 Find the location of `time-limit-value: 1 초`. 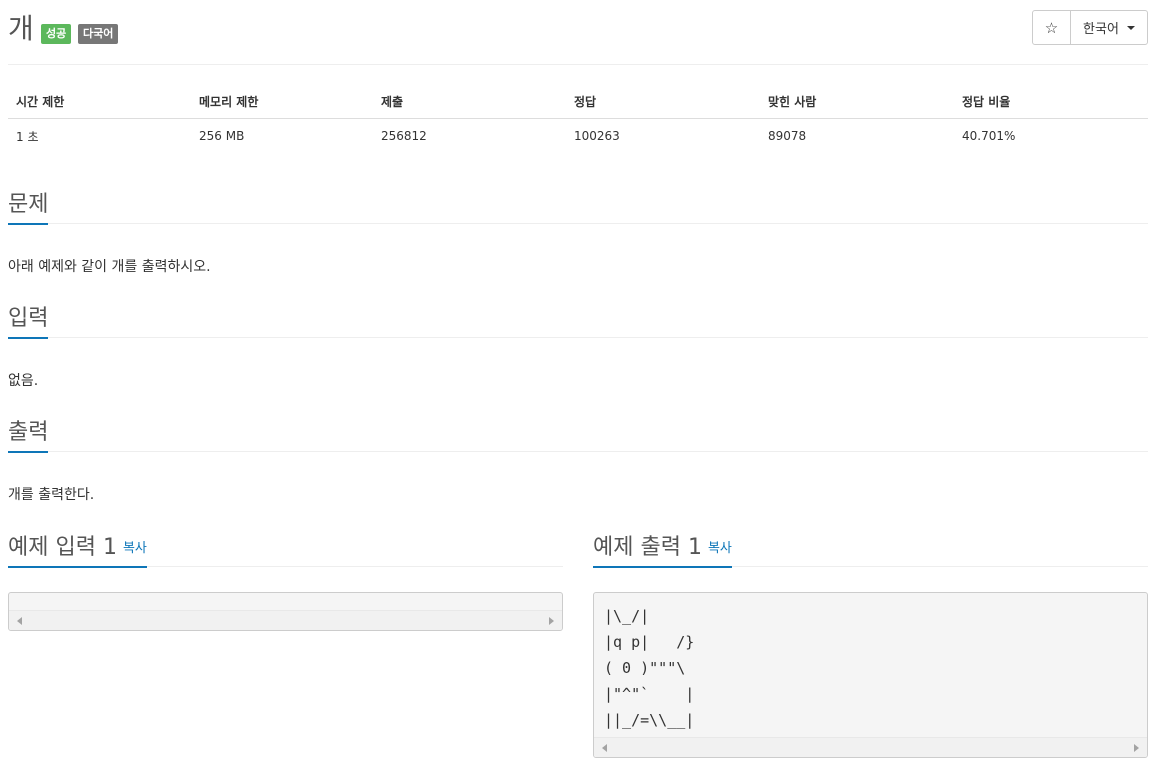

time-limit-value: 1 초 is located at coordinates (27, 136).